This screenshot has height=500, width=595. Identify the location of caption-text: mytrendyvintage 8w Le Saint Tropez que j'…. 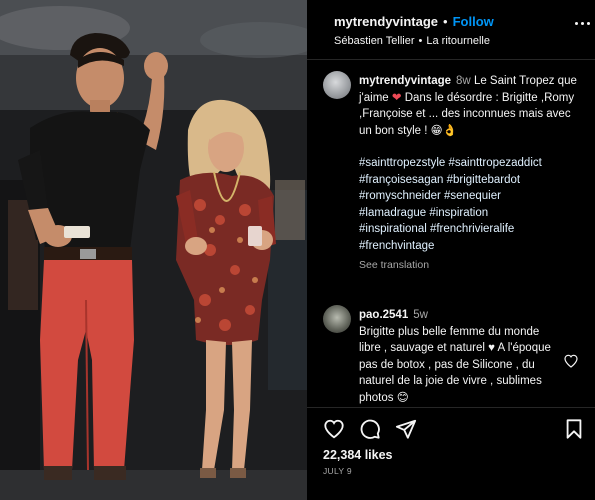
(470, 106).